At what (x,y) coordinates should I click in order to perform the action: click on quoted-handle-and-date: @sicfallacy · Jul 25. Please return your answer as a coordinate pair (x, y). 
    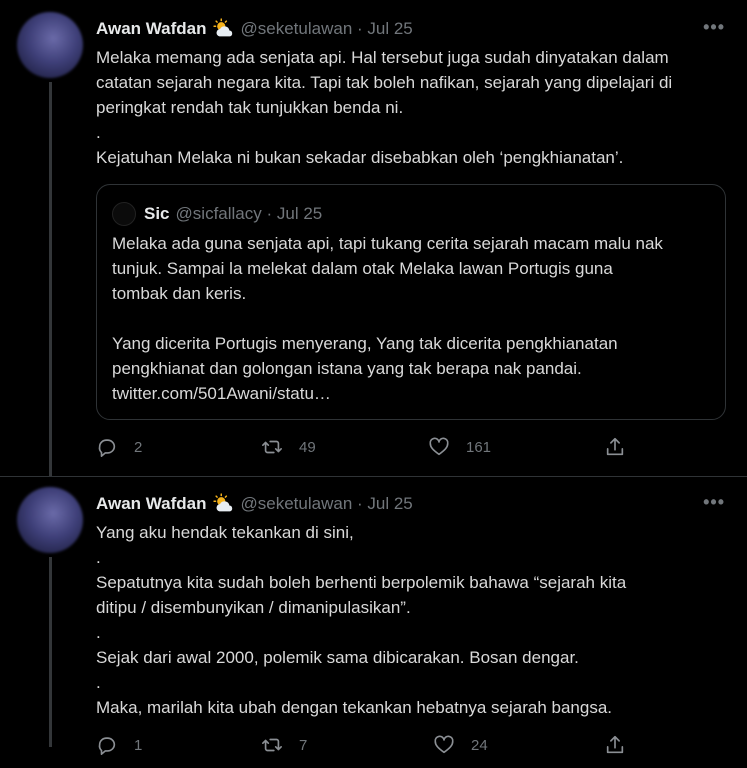
    Looking at the image, I should click on (249, 213).